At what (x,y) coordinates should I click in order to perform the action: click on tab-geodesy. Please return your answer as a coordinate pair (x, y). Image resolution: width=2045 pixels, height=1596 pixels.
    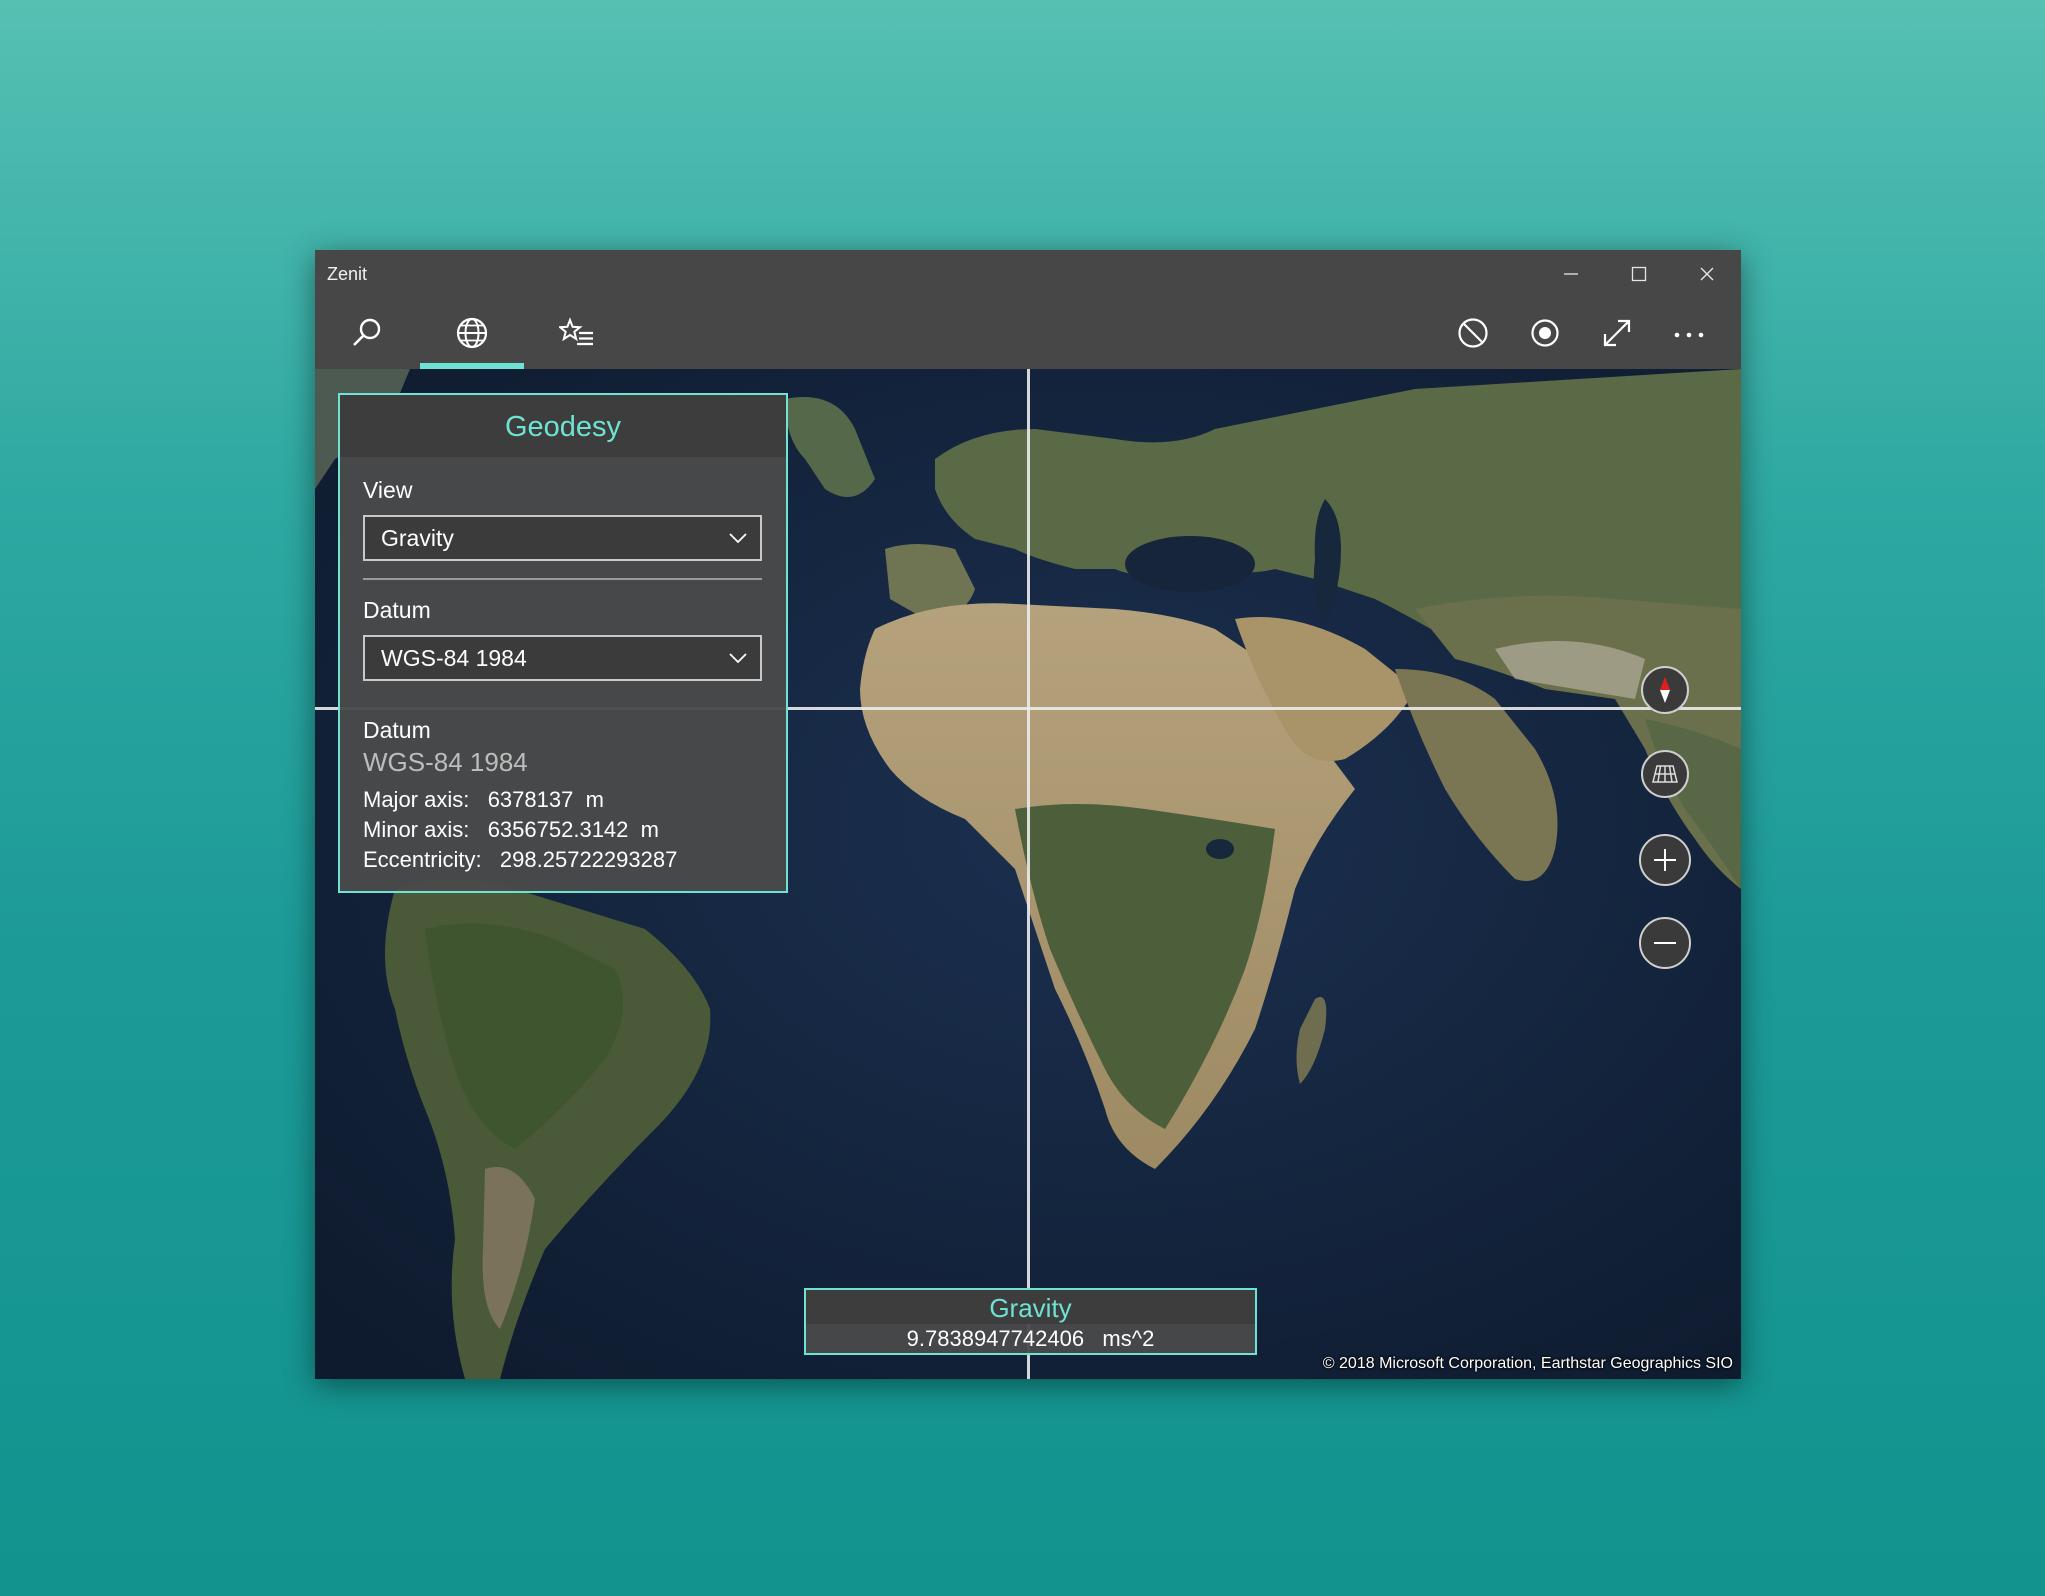
    Looking at the image, I should click on (472, 333).